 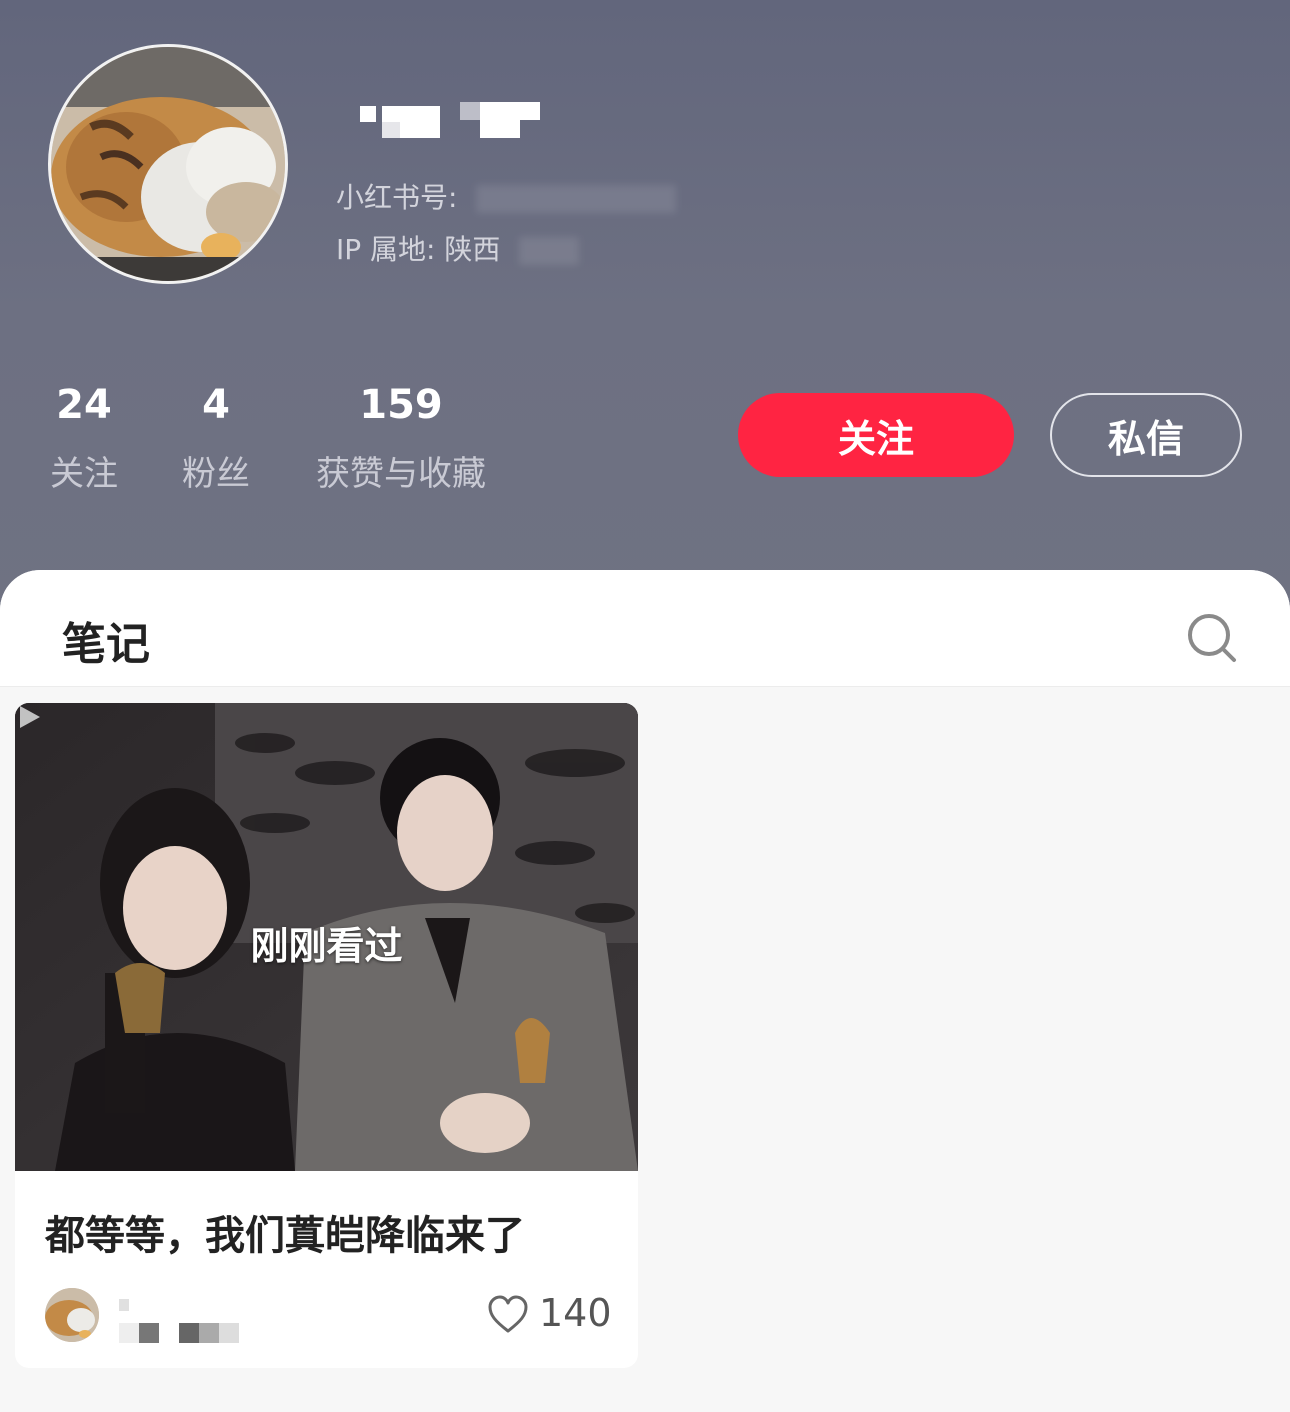 I want to click on ip-location-line: IP 属地: 陕西, so click(x=458, y=248).